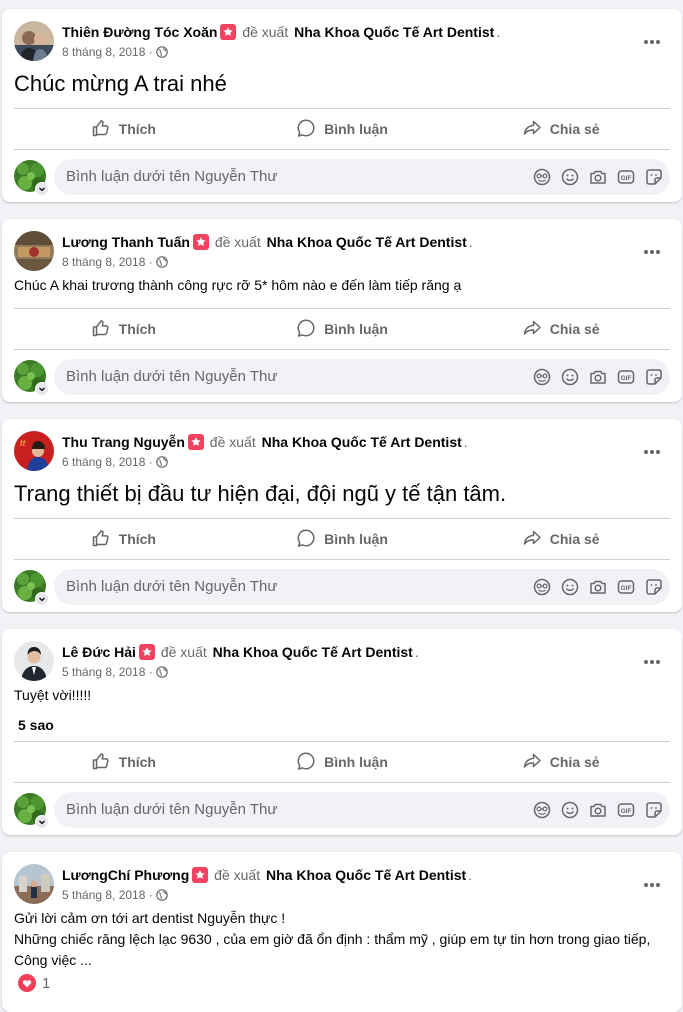 The image size is (683, 1012). I want to click on post-actions: Thích Bình luận Chia sẻ, so click(342, 329).